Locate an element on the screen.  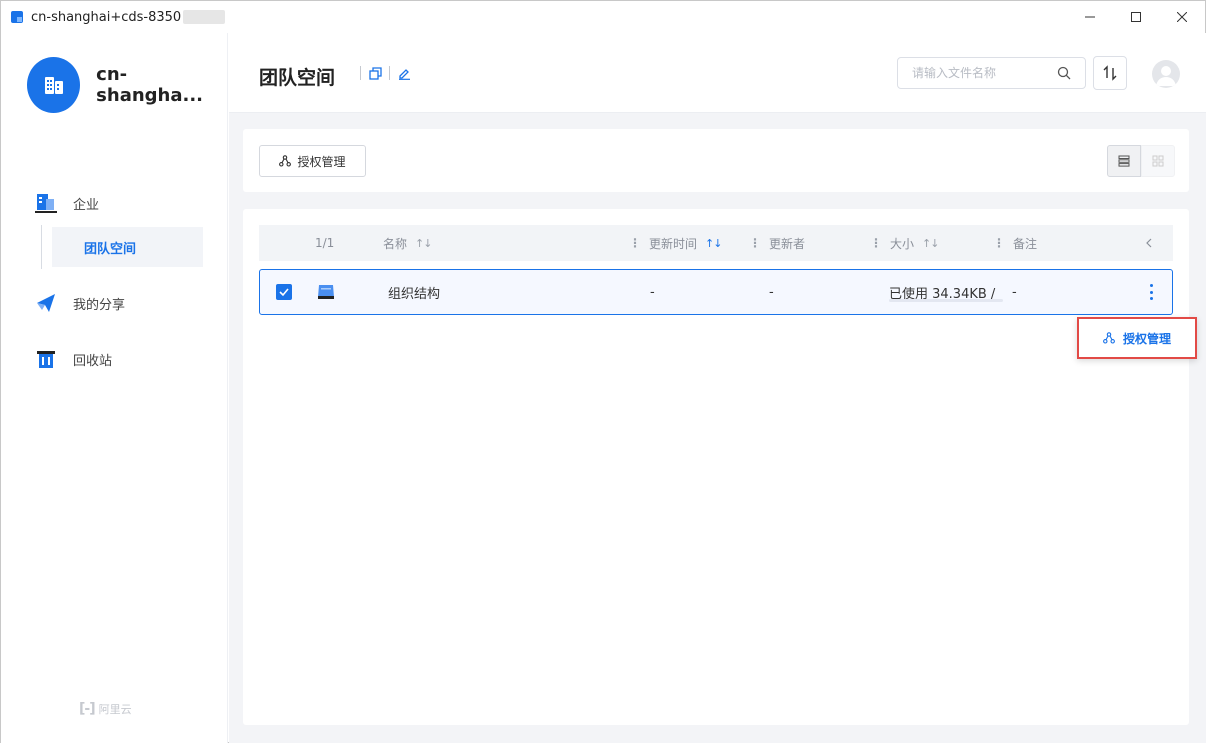
list-view-icon is located at coordinates (1124, 161).